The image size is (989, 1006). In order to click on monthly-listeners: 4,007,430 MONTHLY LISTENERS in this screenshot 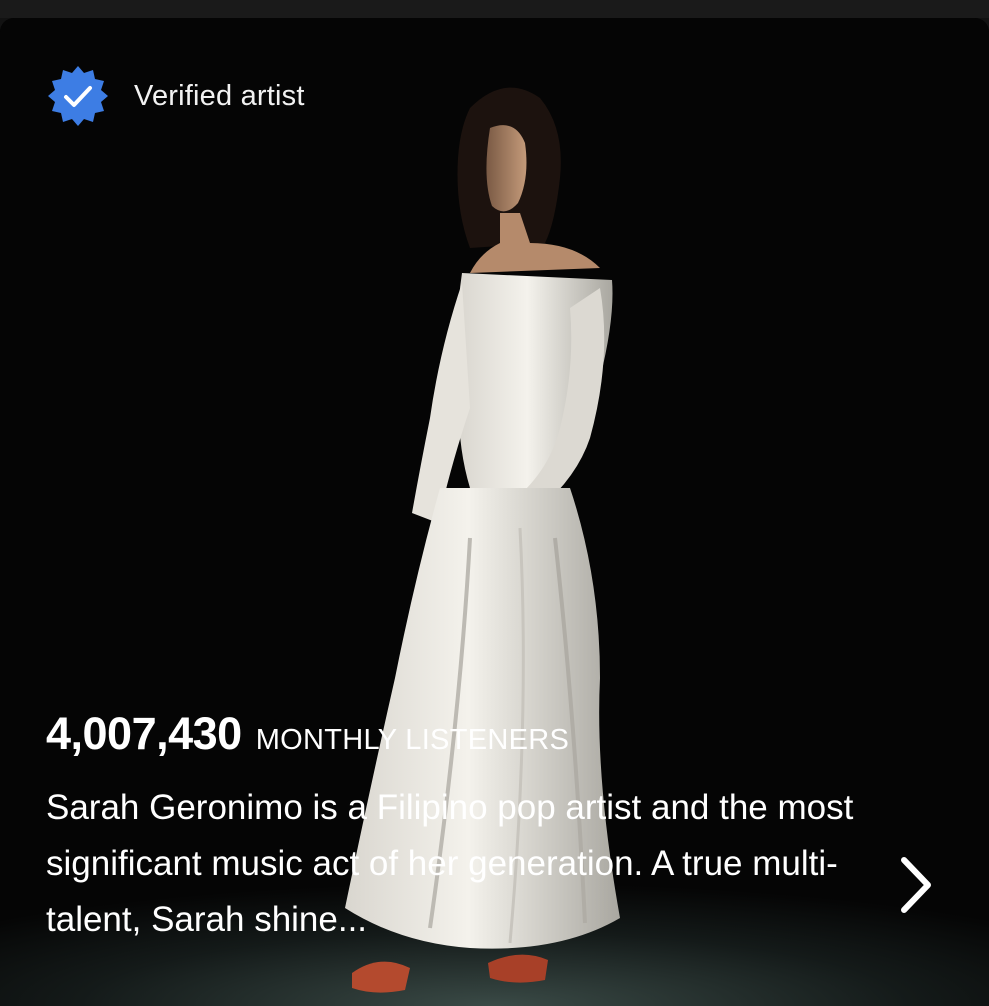, I will do `click(476, 734)`.